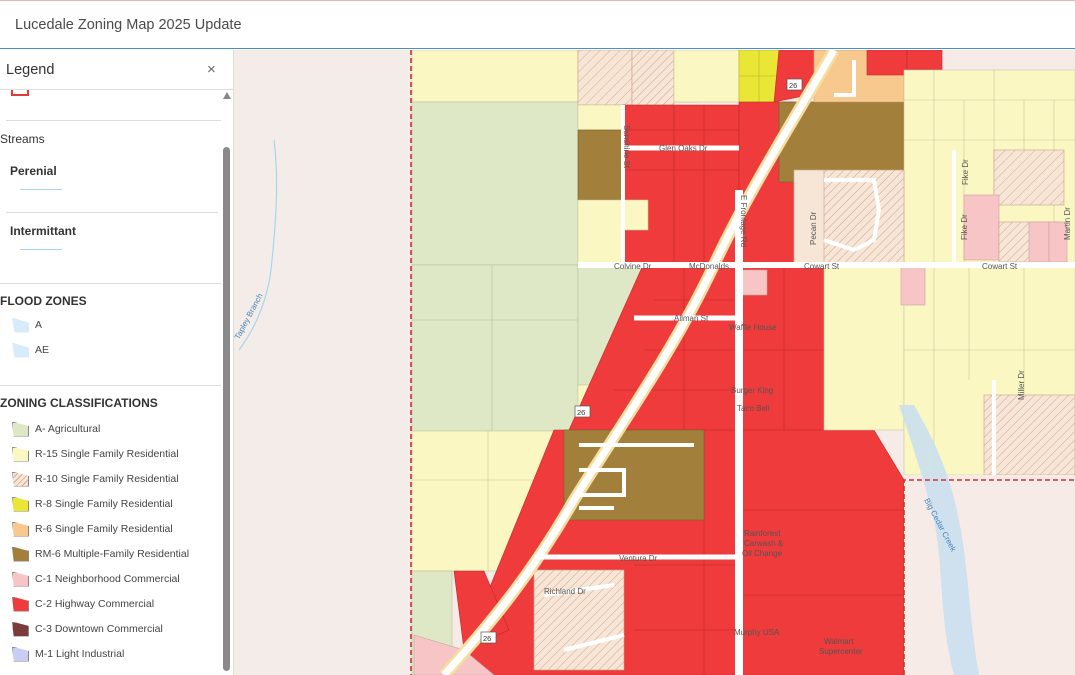 This screenshot has height=675, width=1075. I want to click on street-label: Sunshine St, so click(626, 147).